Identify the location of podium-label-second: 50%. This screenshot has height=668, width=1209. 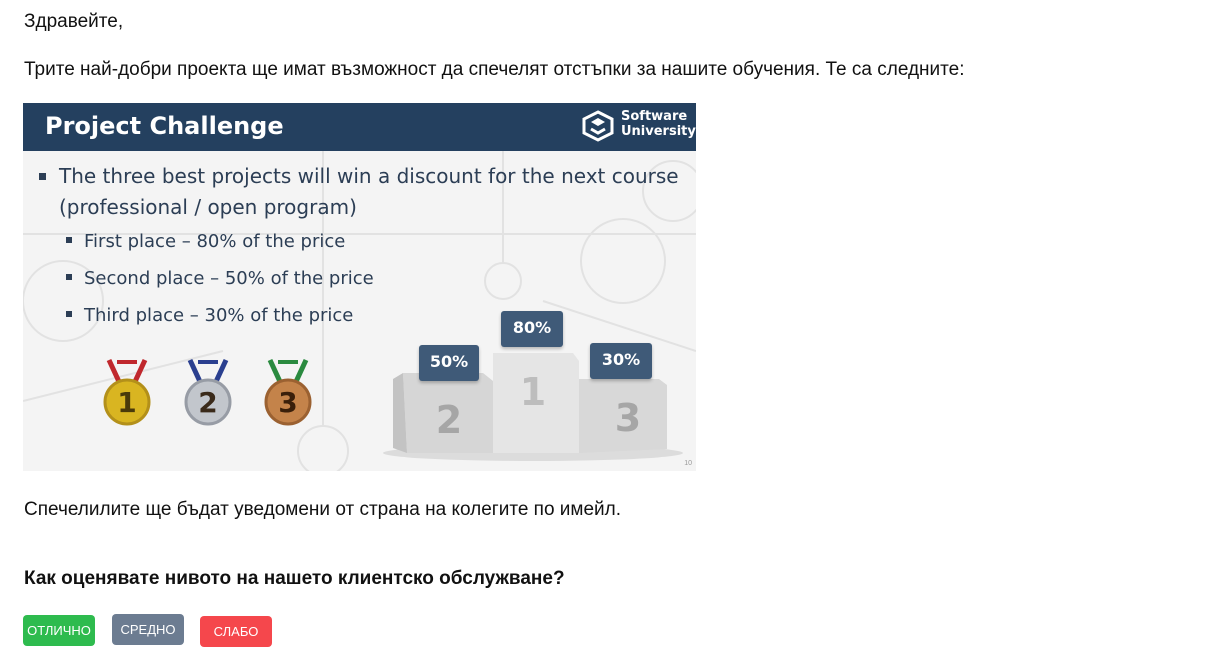
(449, 363).